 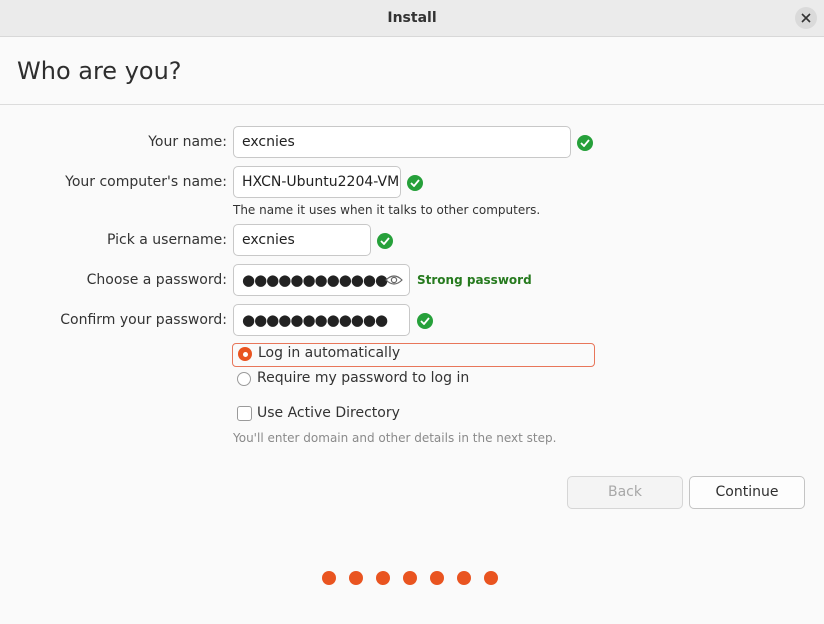 I want to click on radio-label: Require my password to log in, so click(x=363, y=378).